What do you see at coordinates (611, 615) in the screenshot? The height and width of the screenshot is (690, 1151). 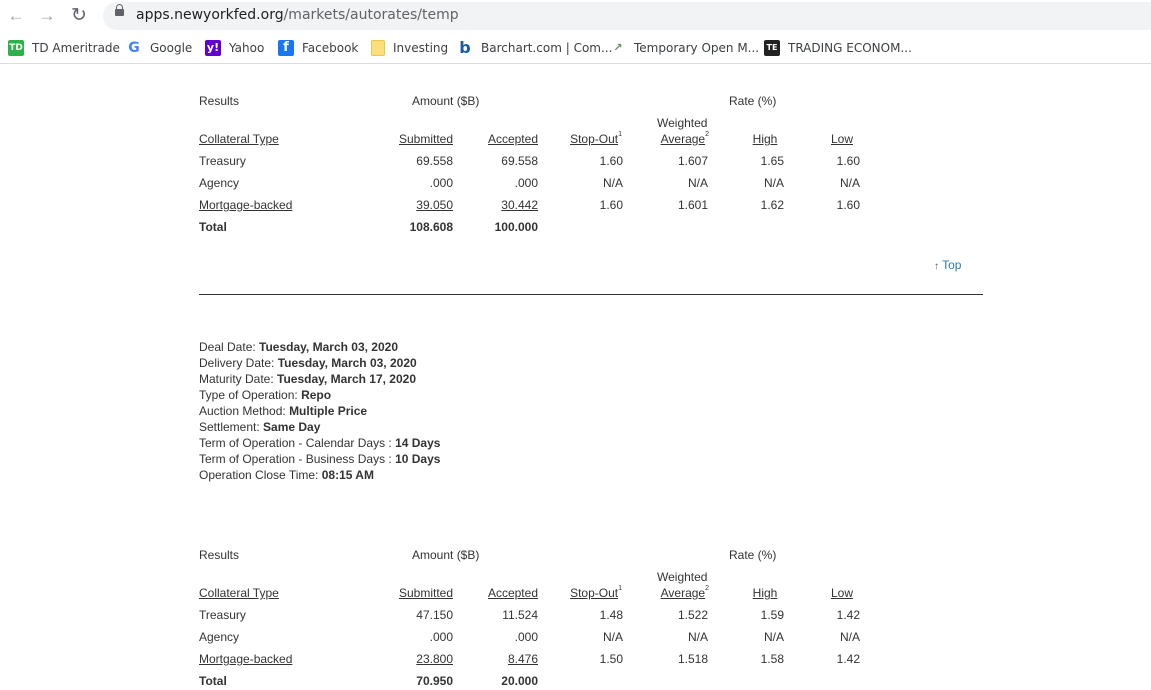 I see `stopout-value: 1.48` at bounding box center [611, 615].